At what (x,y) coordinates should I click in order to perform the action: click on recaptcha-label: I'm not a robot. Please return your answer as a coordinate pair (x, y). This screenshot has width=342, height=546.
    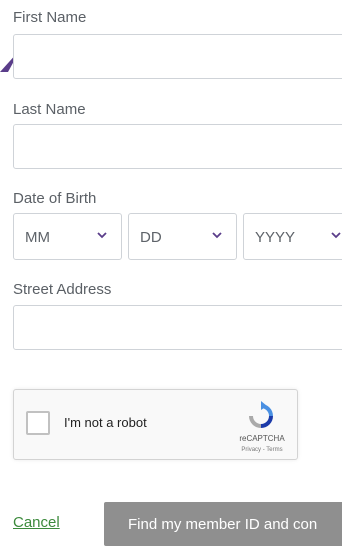
    Looking at the image, I should click on (105, 422).